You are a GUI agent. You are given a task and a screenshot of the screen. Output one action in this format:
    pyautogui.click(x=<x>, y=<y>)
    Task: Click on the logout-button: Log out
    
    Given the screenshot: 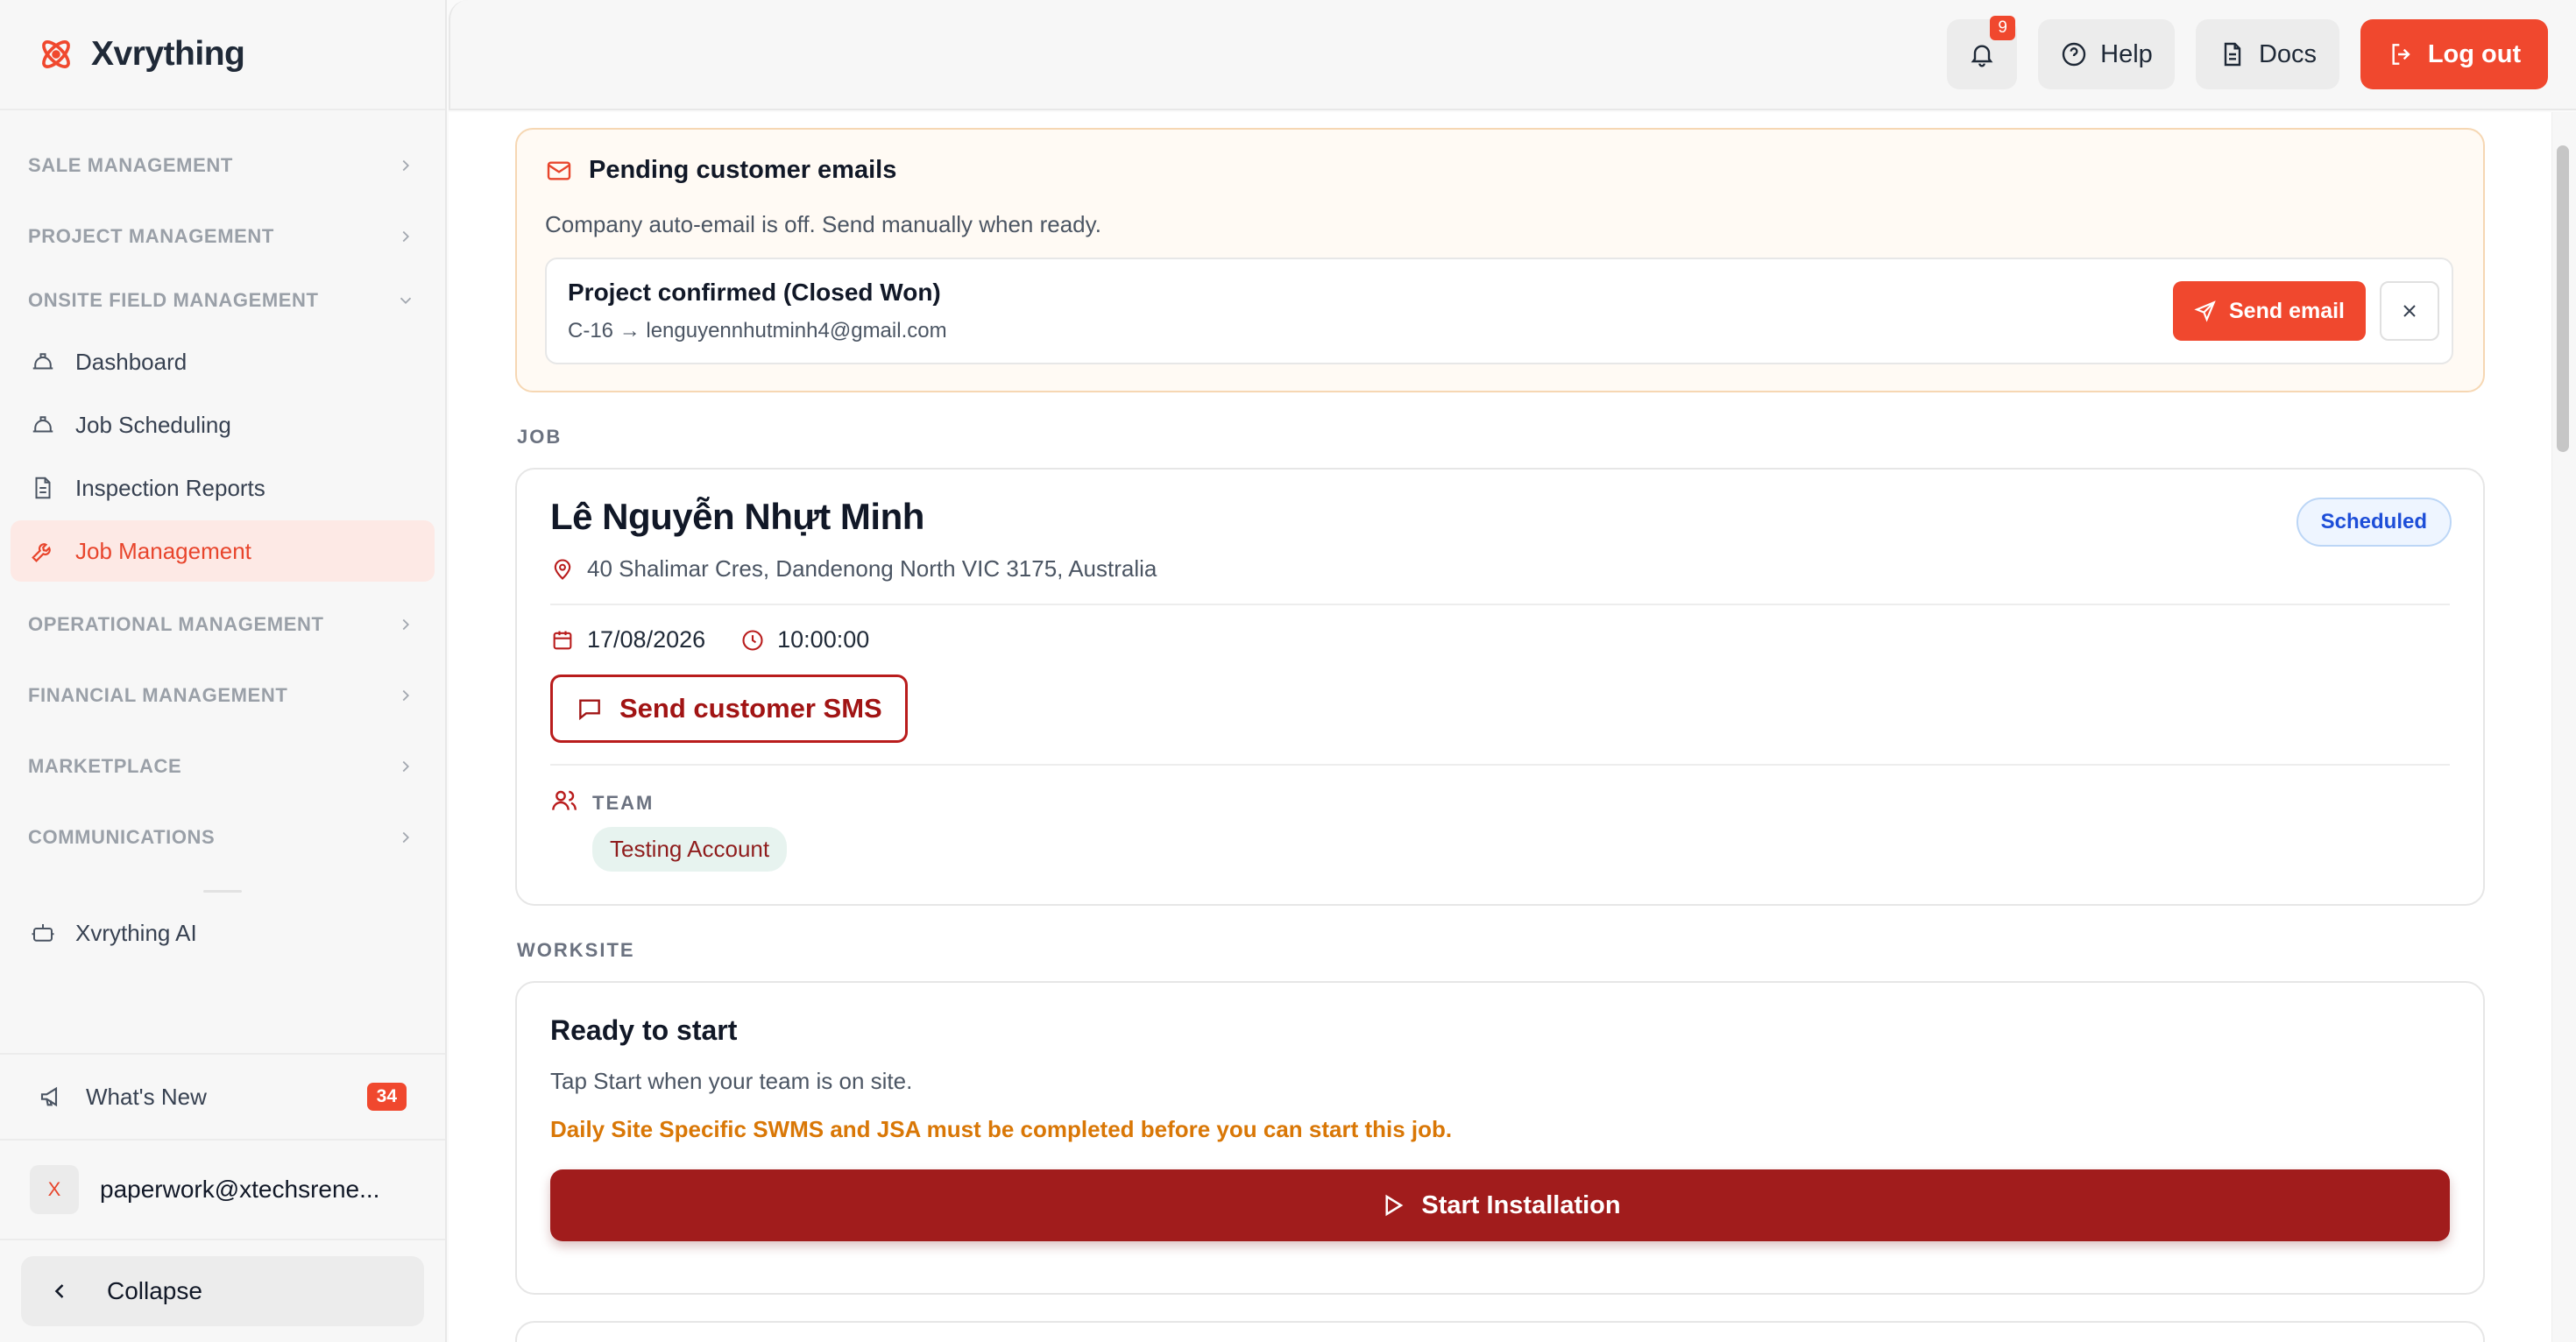 What is the action you would take?
    pyautogui.click(x=2454, y=54)
    